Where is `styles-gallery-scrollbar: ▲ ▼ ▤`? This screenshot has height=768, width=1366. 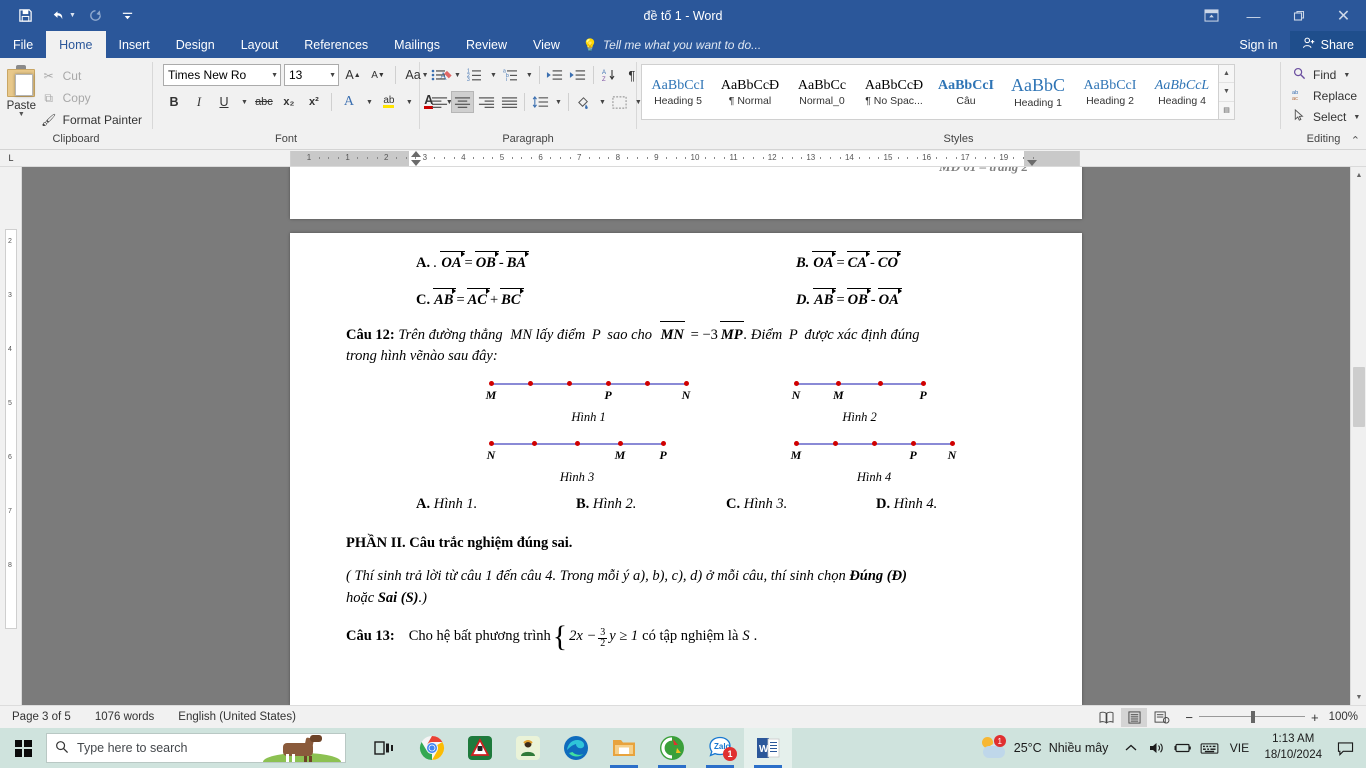 styles-gallery-scrollbar: ▲ ▼ ▤ is located at coordinates (1226, 92).